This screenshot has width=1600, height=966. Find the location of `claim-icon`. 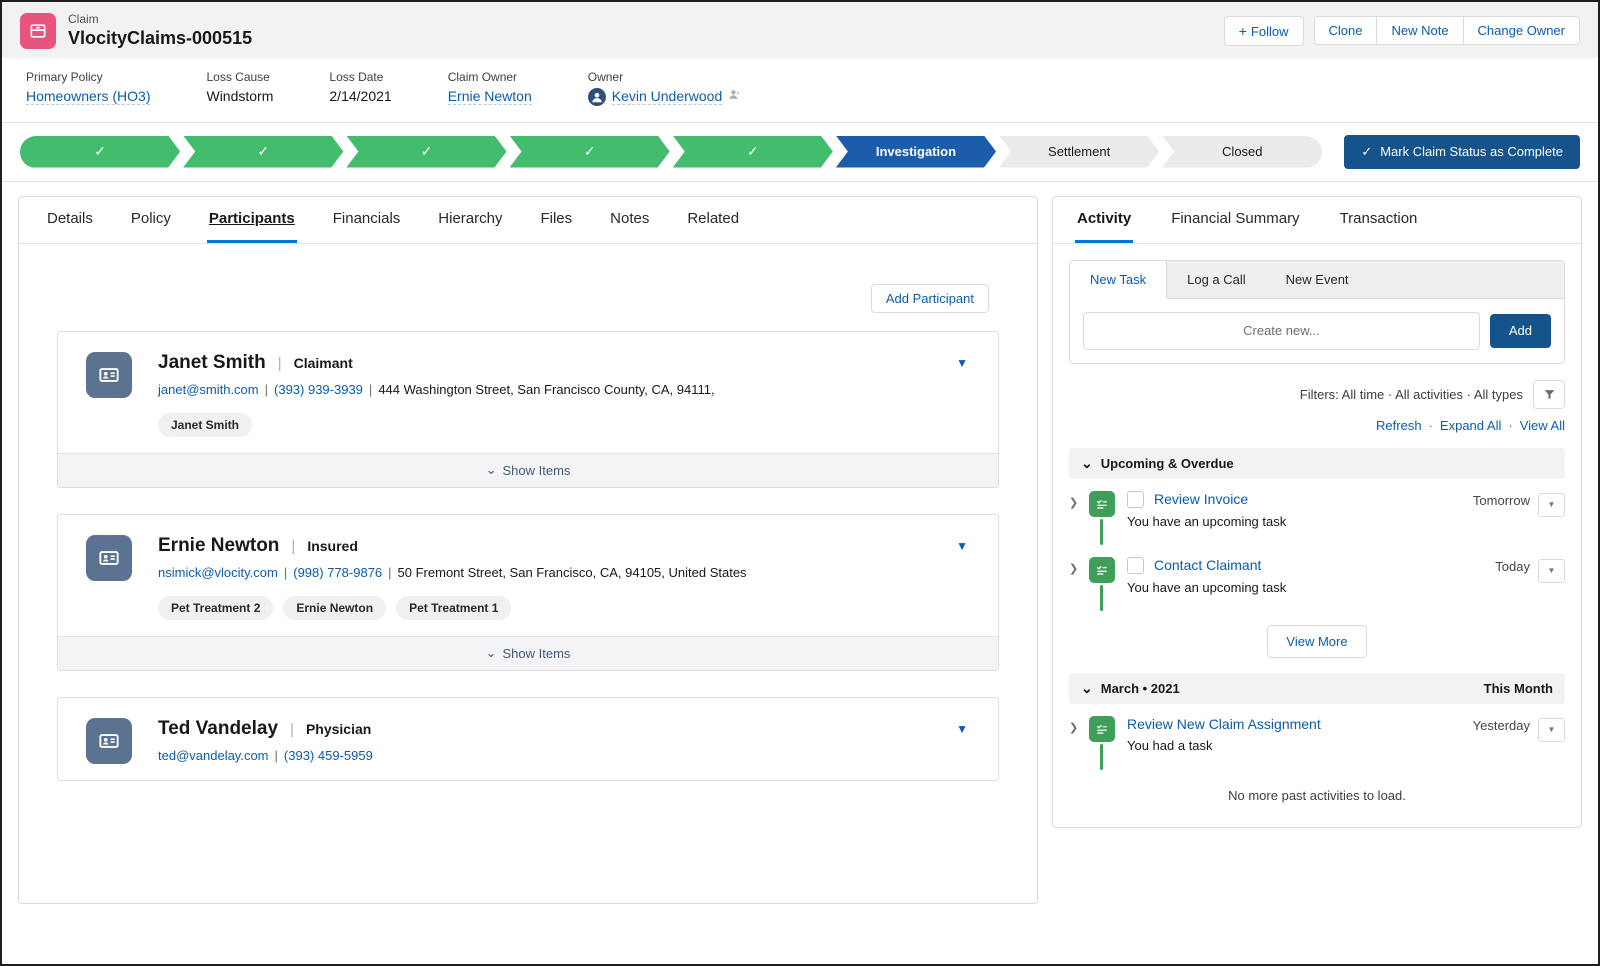

claim-icon is located at coordinates (38, 30).